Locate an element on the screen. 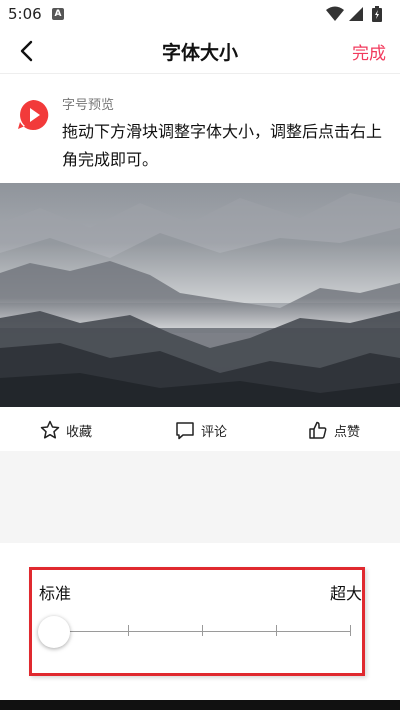 The image size is (400, 710). slider-min-label: 标准 is located at coordinates (55, 593).